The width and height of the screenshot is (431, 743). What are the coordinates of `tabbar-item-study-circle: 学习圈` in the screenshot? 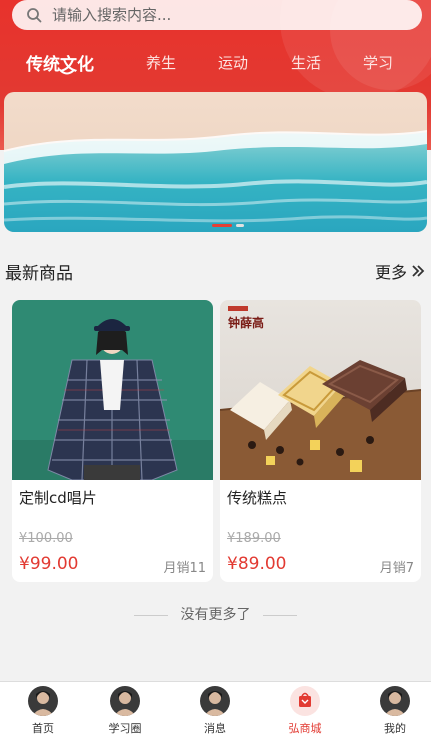 It's located at (125, 711).